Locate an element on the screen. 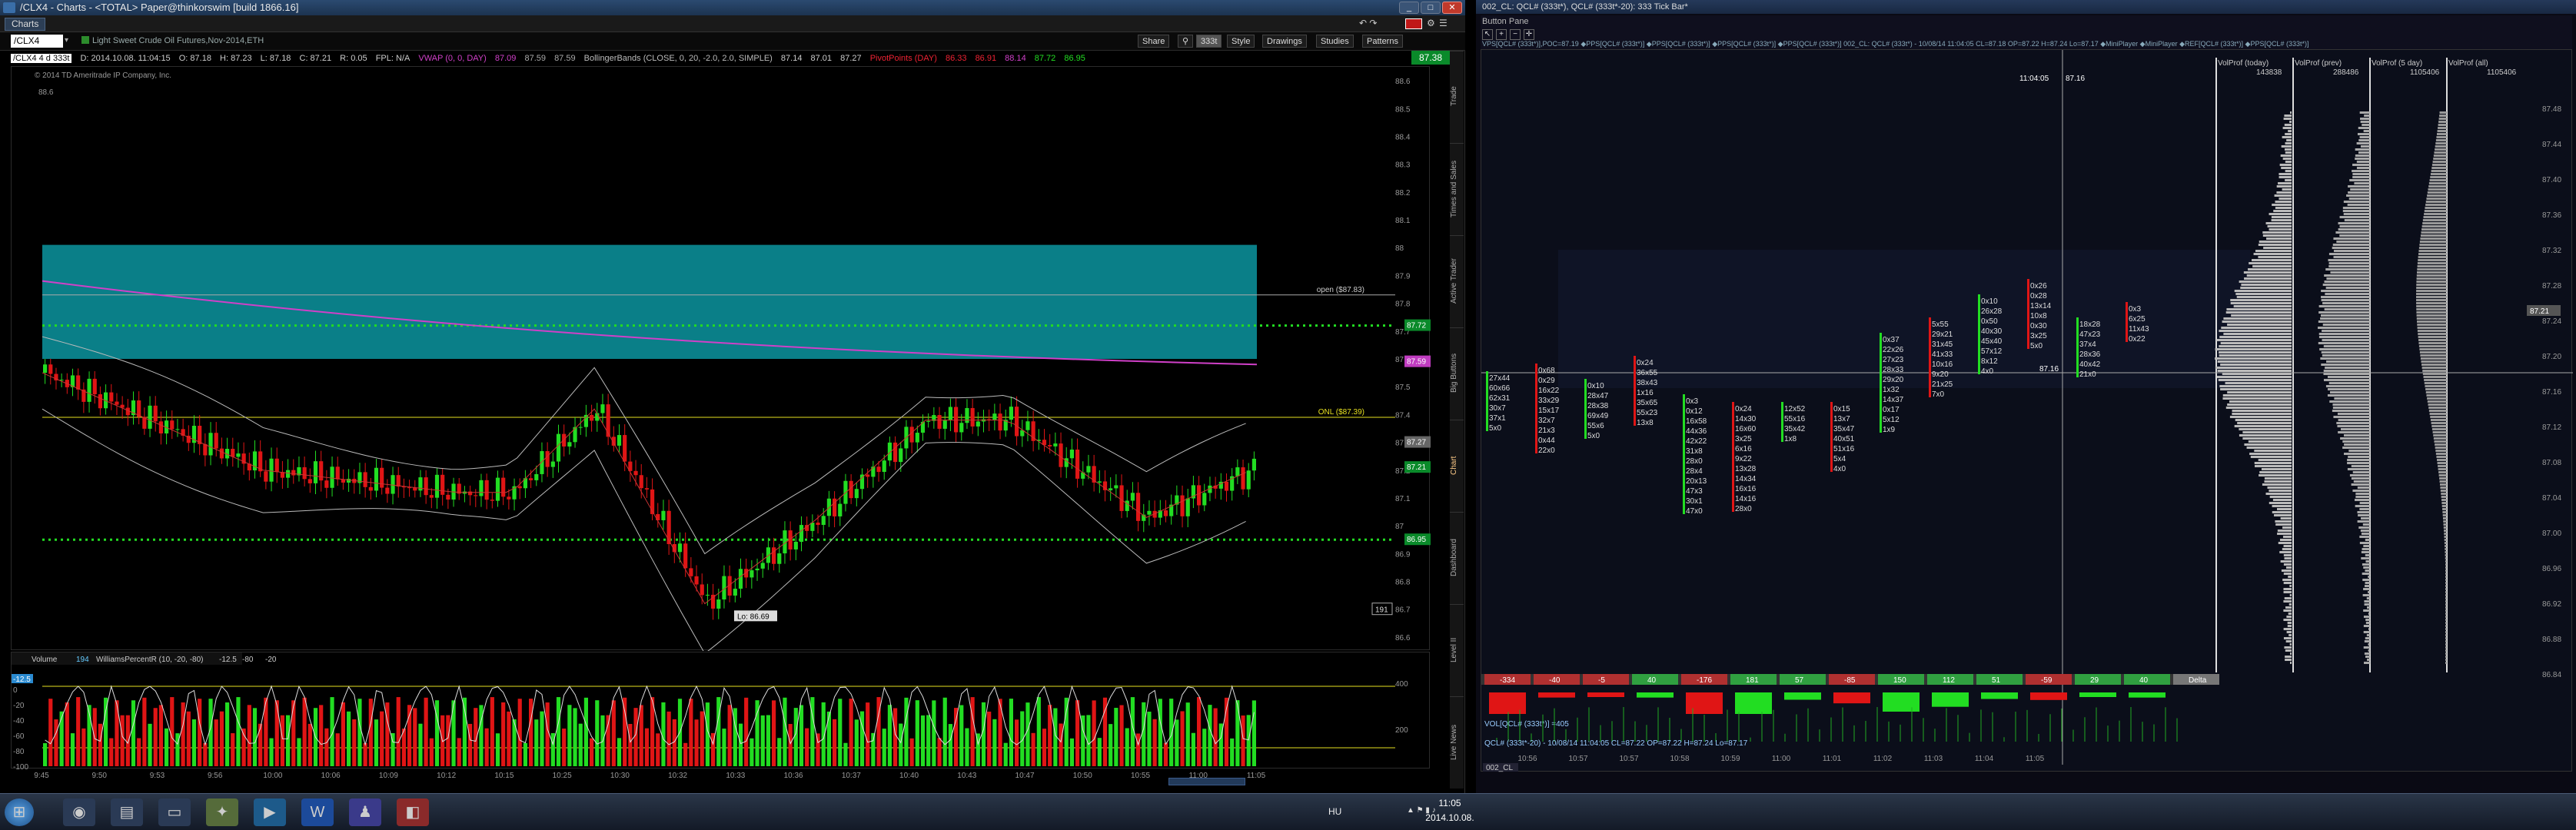 The image size is (2576, 830). footprint-cell: 16x58 is located at coordinates (1696, 421).